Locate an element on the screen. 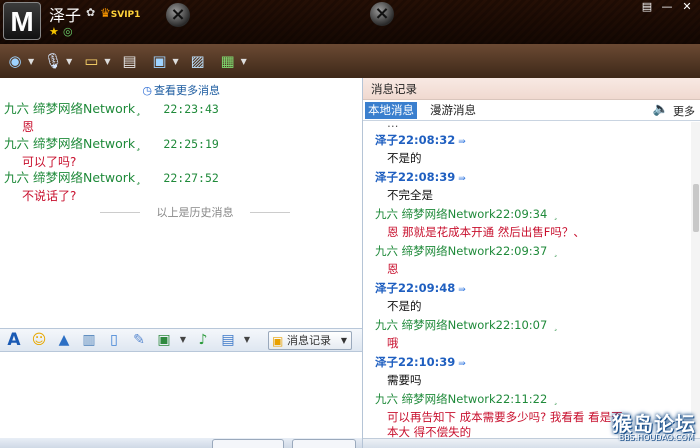 The height and width of the screenshot is (448, 700). shake-icon: ▲ is located at coordinates (64, 340).